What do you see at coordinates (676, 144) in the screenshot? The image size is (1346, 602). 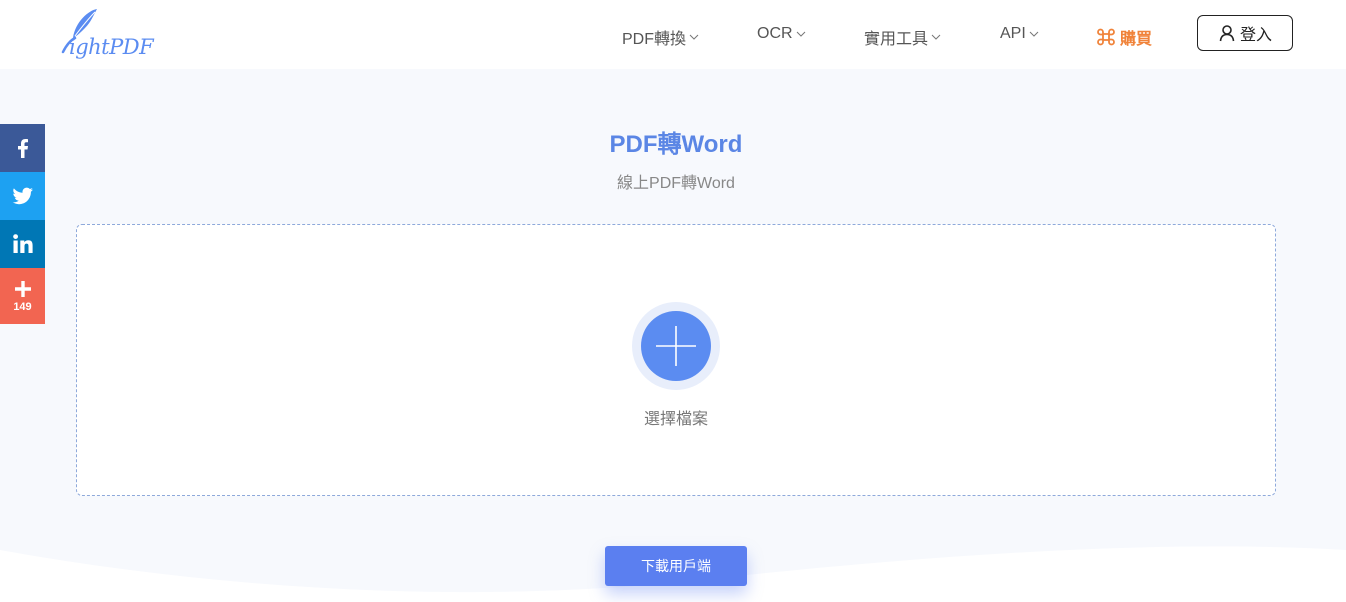 I see `page-title: PDF轉Word` at bounding box center [676, 144].